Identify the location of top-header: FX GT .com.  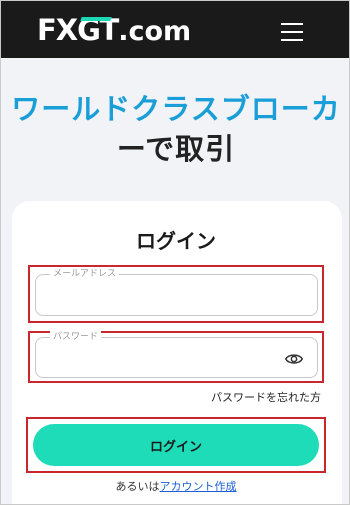
(175, 29).